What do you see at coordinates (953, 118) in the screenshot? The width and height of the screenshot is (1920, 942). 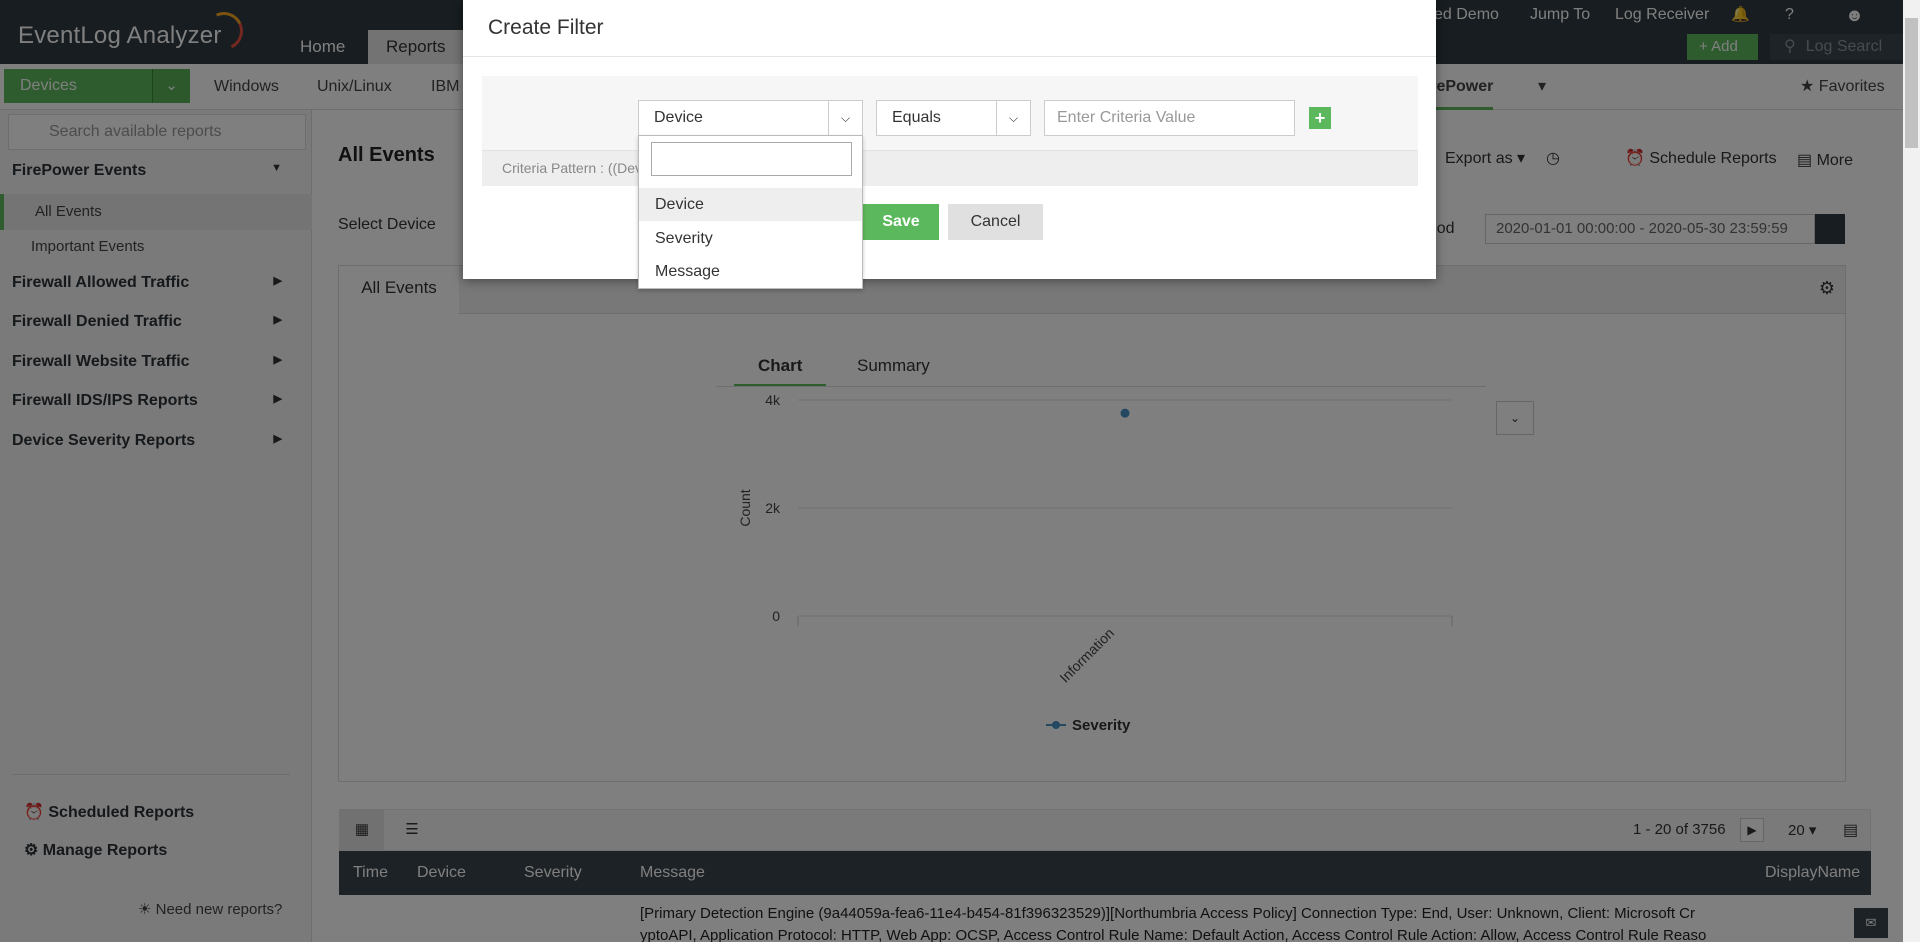 I see `criteria-operator-select: Equals ⌵` at bounding box center [953, 118].